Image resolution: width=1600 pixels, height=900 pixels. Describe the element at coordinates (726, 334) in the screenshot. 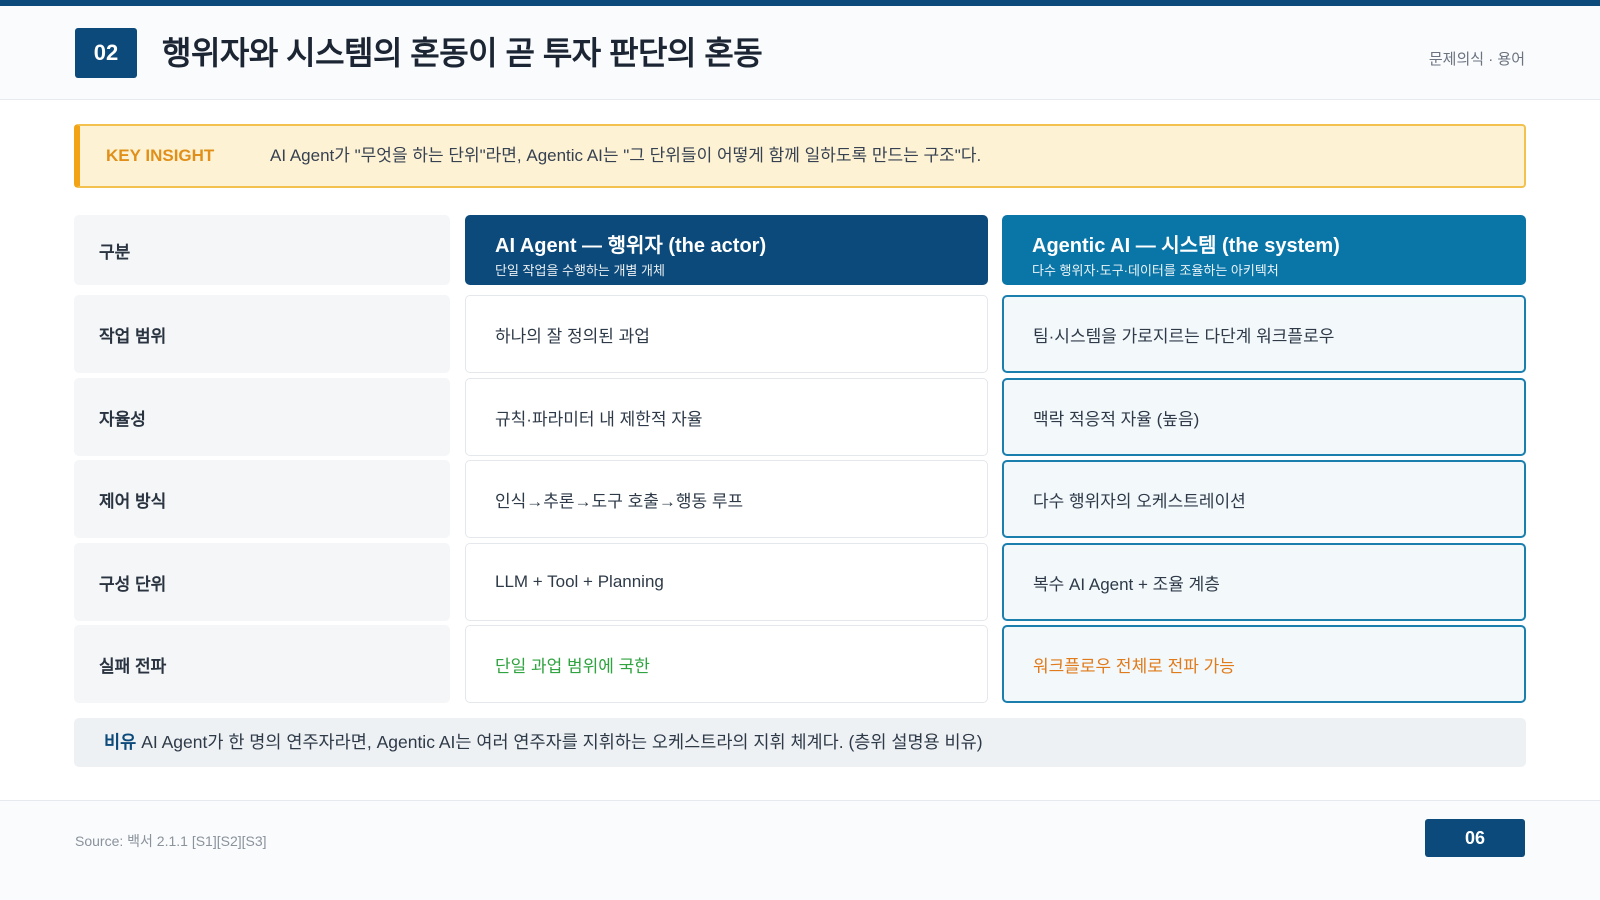

I see `ai-agent-cell: 하나의 잘 정의된 과업` at that location.